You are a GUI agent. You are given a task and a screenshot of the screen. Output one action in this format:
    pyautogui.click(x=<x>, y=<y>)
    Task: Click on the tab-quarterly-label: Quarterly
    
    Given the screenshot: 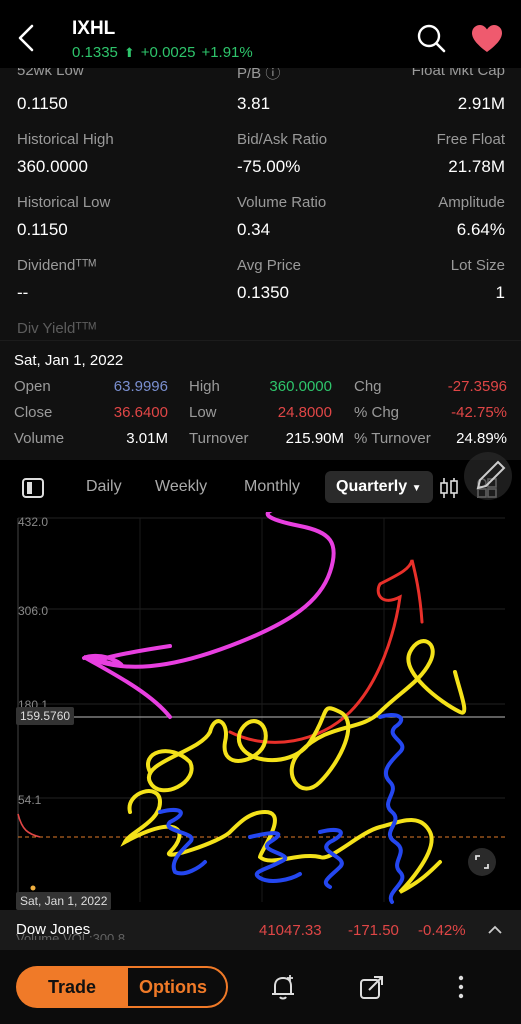 What is the action you would take?
    pyautogui.click(x=372, y=486)
    